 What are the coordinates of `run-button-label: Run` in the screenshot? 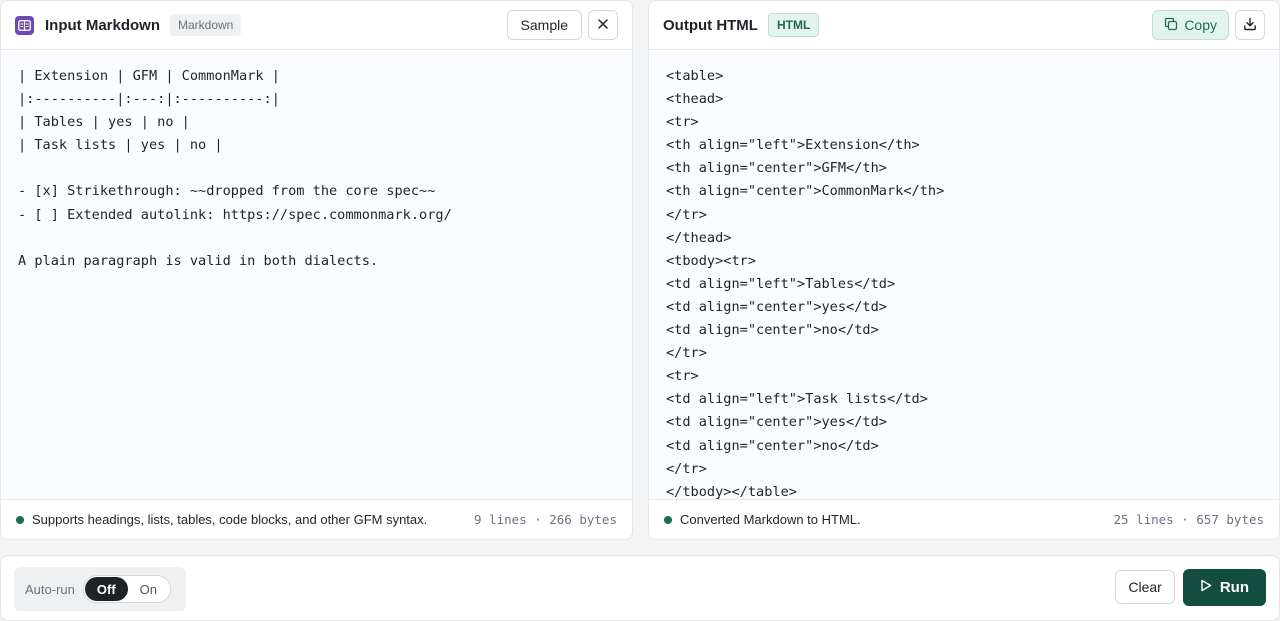 It's located at (1234, 587).